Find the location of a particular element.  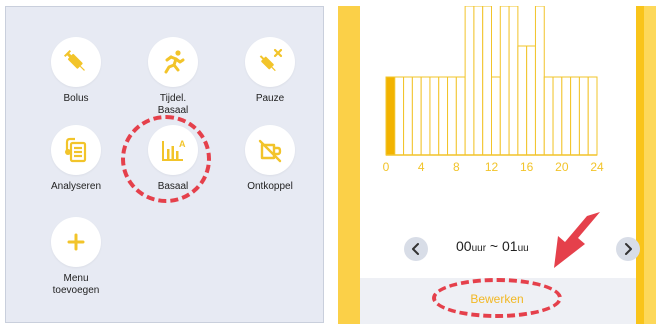

basal-highlight-circle is located at coordinates (166, 159).